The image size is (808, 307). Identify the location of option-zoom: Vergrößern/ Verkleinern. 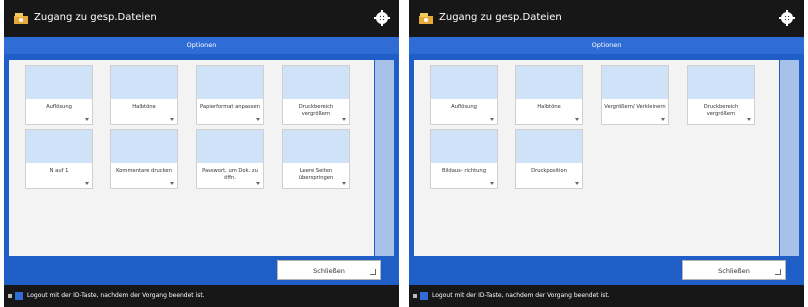
(635, 95).